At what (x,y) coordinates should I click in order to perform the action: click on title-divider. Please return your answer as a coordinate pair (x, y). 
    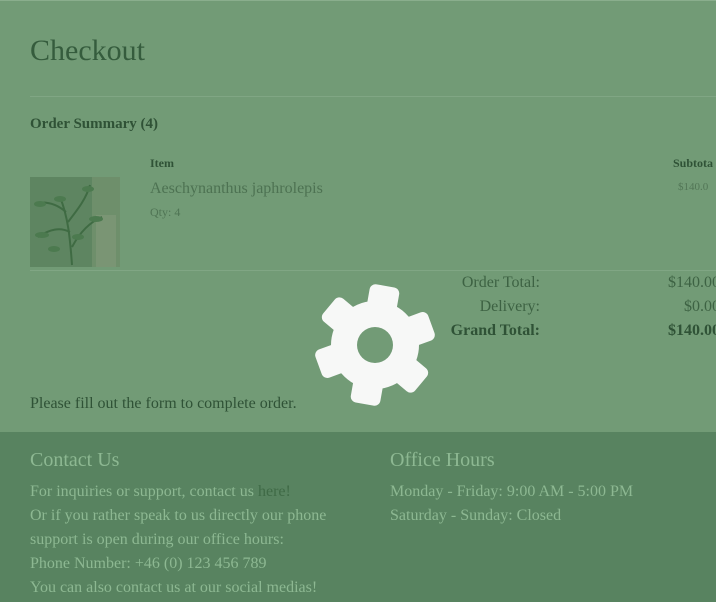
    Looking at the image, I should click on (373, 96).